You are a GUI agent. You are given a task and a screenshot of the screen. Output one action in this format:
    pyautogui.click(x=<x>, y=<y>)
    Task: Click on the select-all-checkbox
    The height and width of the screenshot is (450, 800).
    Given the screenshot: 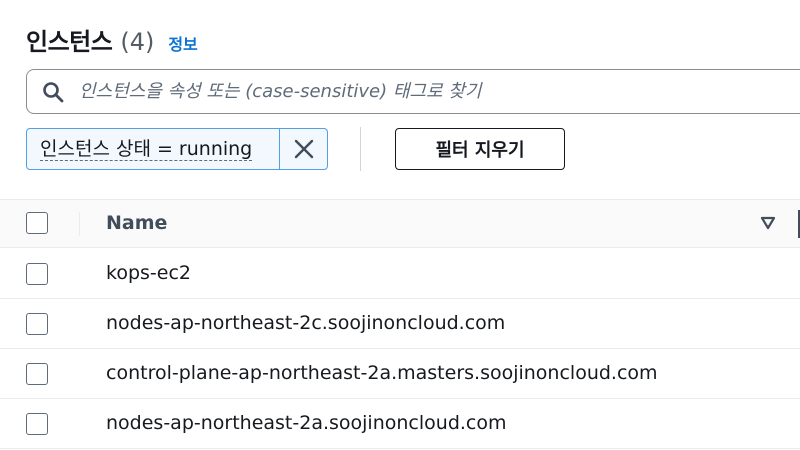 What is the action you would take?
    pyautogui.click(x=37, y=223)
    